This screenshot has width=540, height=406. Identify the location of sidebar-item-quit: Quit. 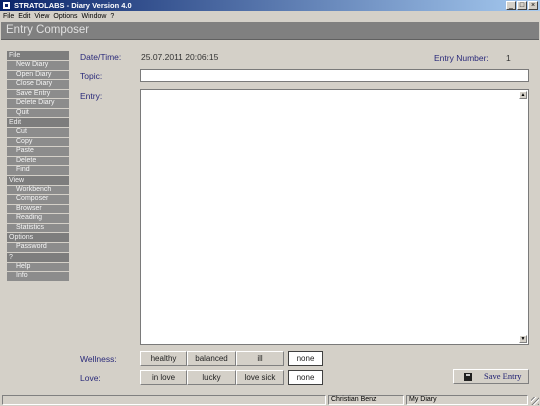
(38, 112).